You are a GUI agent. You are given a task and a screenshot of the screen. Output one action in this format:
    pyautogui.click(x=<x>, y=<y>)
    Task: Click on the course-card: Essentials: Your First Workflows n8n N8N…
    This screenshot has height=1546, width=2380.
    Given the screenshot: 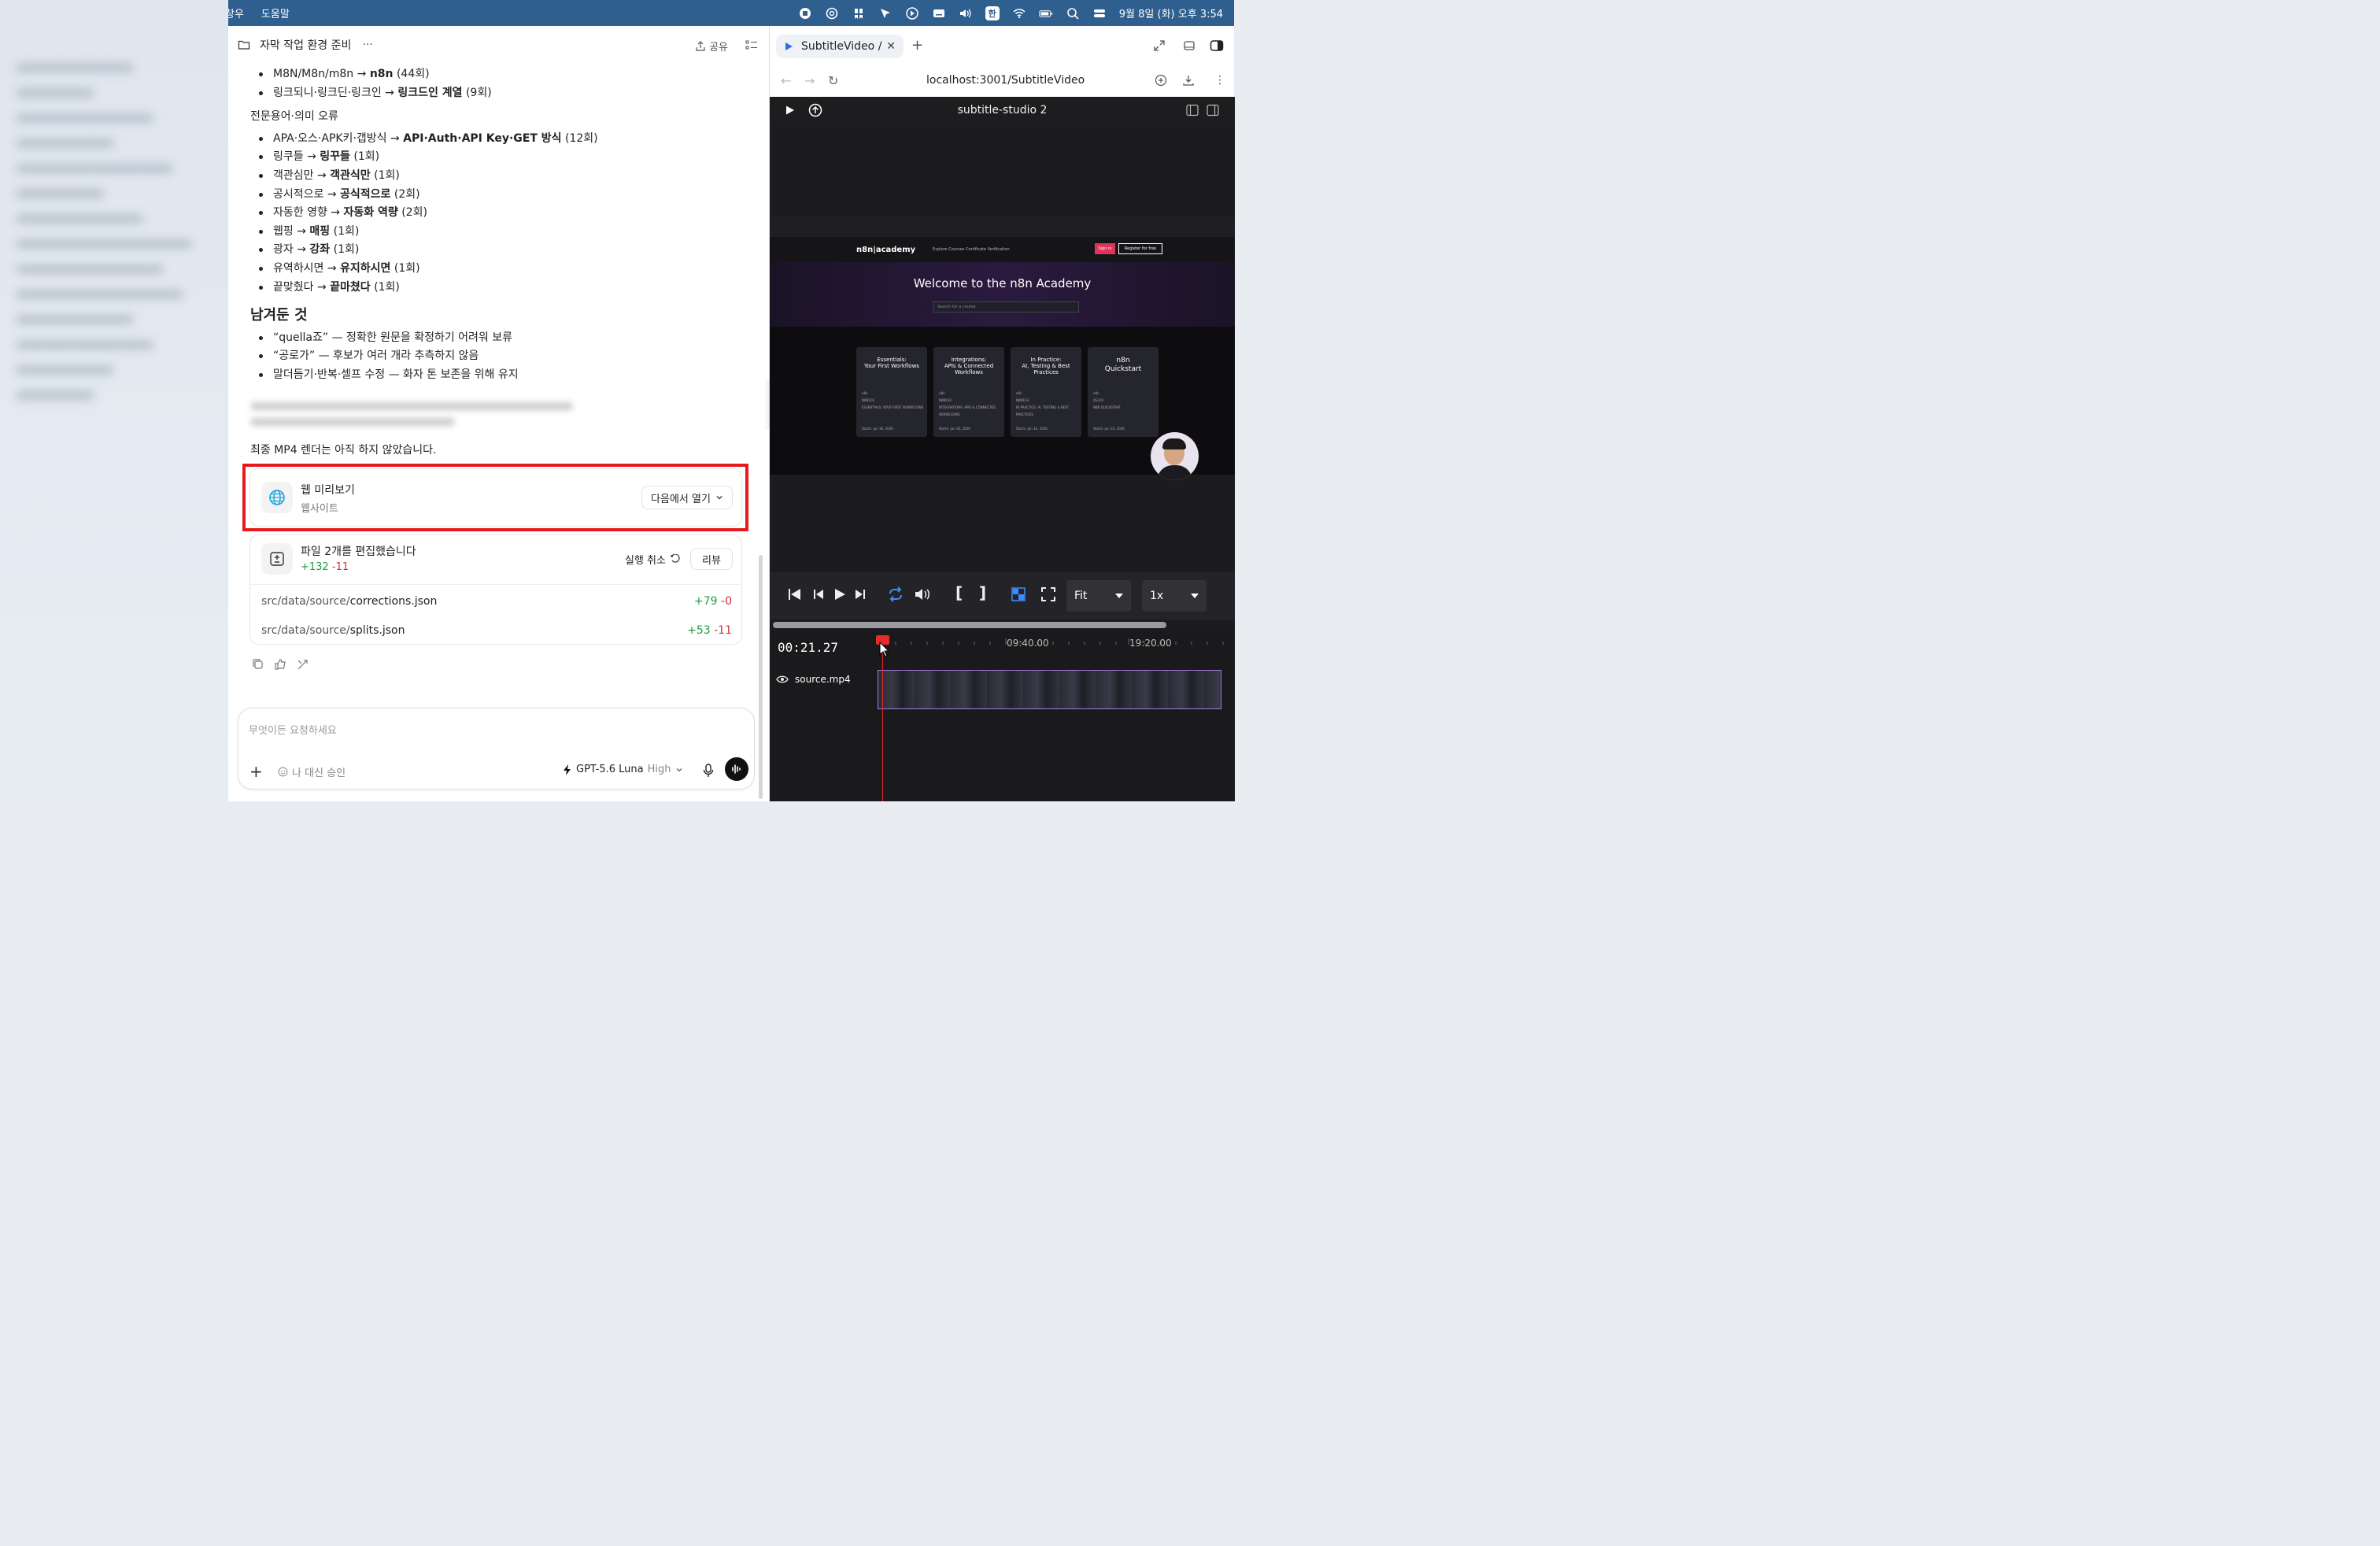 What is the action you would take?
    pyautogui.click(x=892, y=392)
    